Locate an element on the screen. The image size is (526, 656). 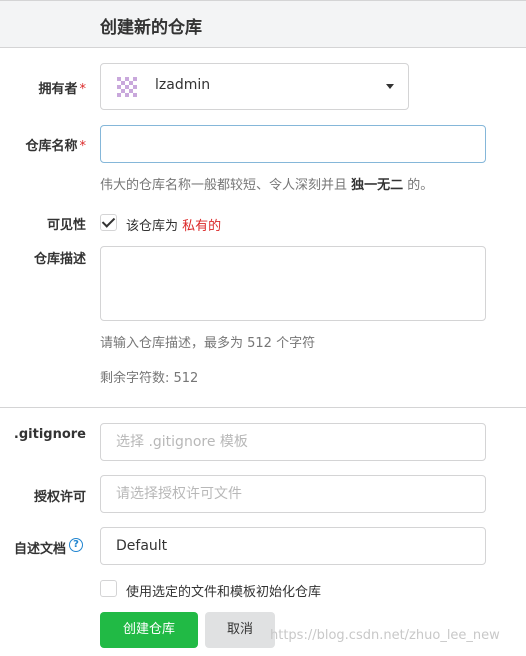
repo-name-input is located at coordinates (293, 144).